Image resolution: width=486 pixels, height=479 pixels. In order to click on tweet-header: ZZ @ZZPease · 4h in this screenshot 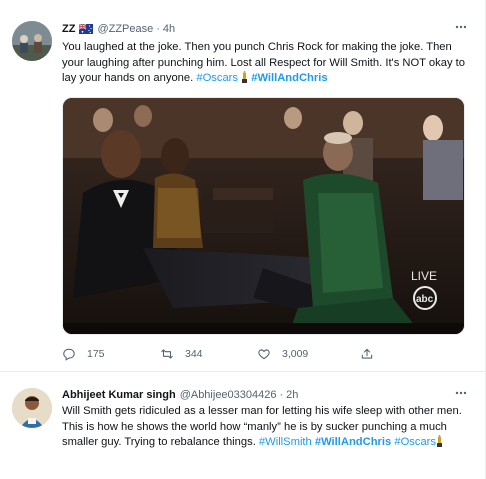, I will do `click(269, 29)`.